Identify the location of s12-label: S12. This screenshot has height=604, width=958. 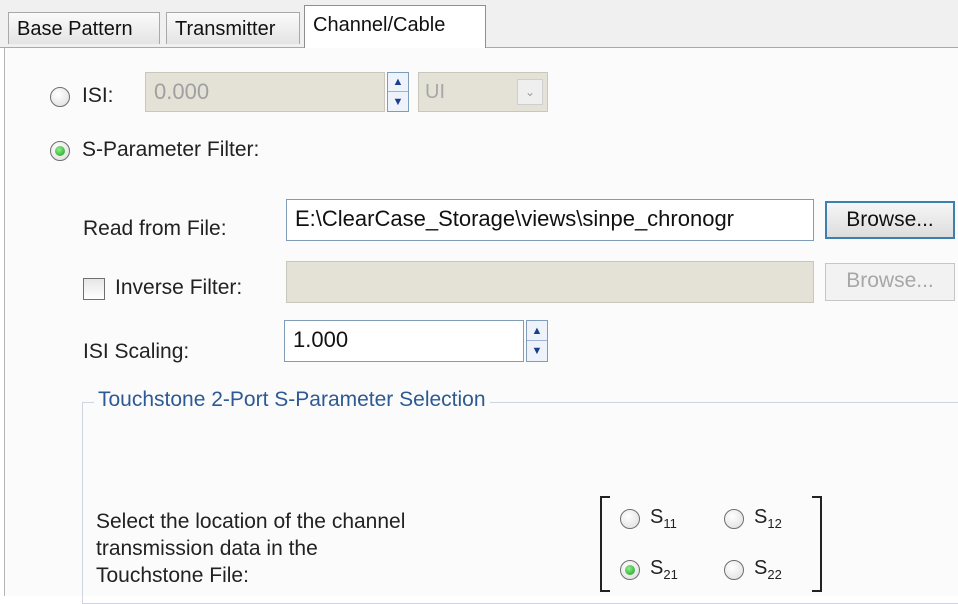
(768, 518).